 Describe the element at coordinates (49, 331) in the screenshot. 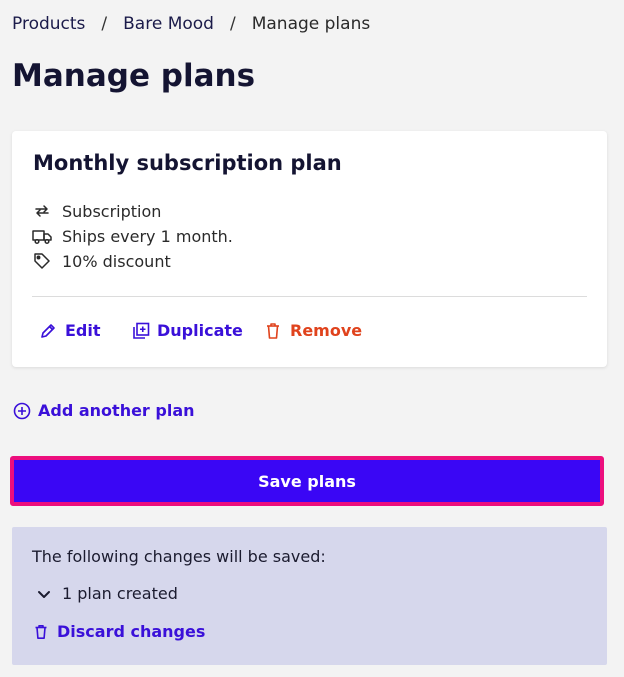

I see `pencil-icon` at that location.